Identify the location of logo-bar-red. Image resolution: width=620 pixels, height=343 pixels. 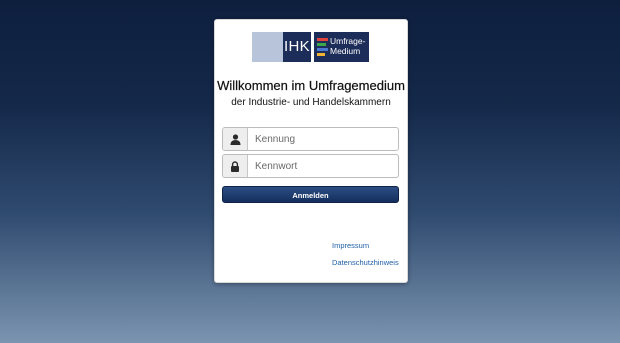
(322, 39).